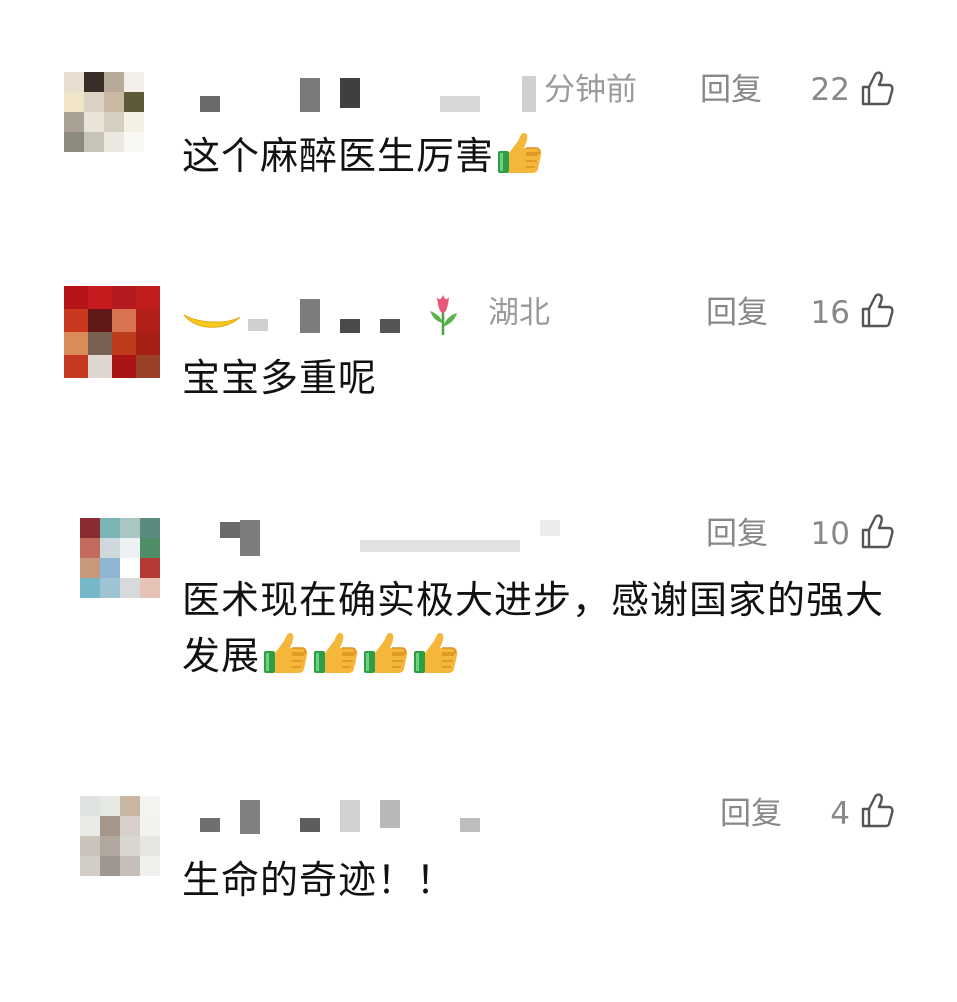  I want to click on comment-text-body: 宝宝多重呢, so click(280, 378).